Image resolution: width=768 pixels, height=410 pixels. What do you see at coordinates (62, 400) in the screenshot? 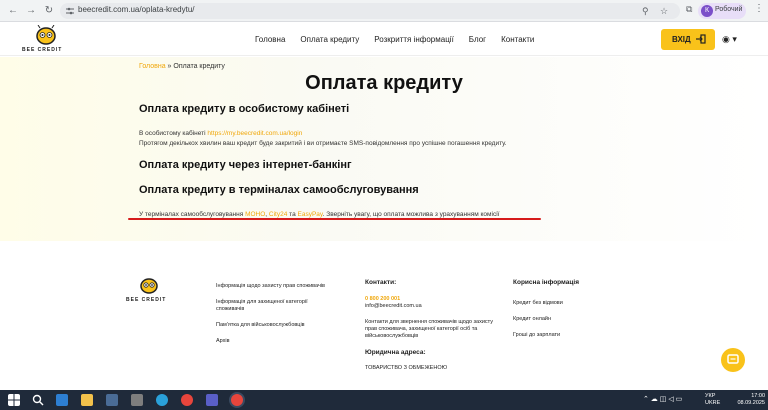
I see `mail-app-icon` at bounding box center [62, 400].